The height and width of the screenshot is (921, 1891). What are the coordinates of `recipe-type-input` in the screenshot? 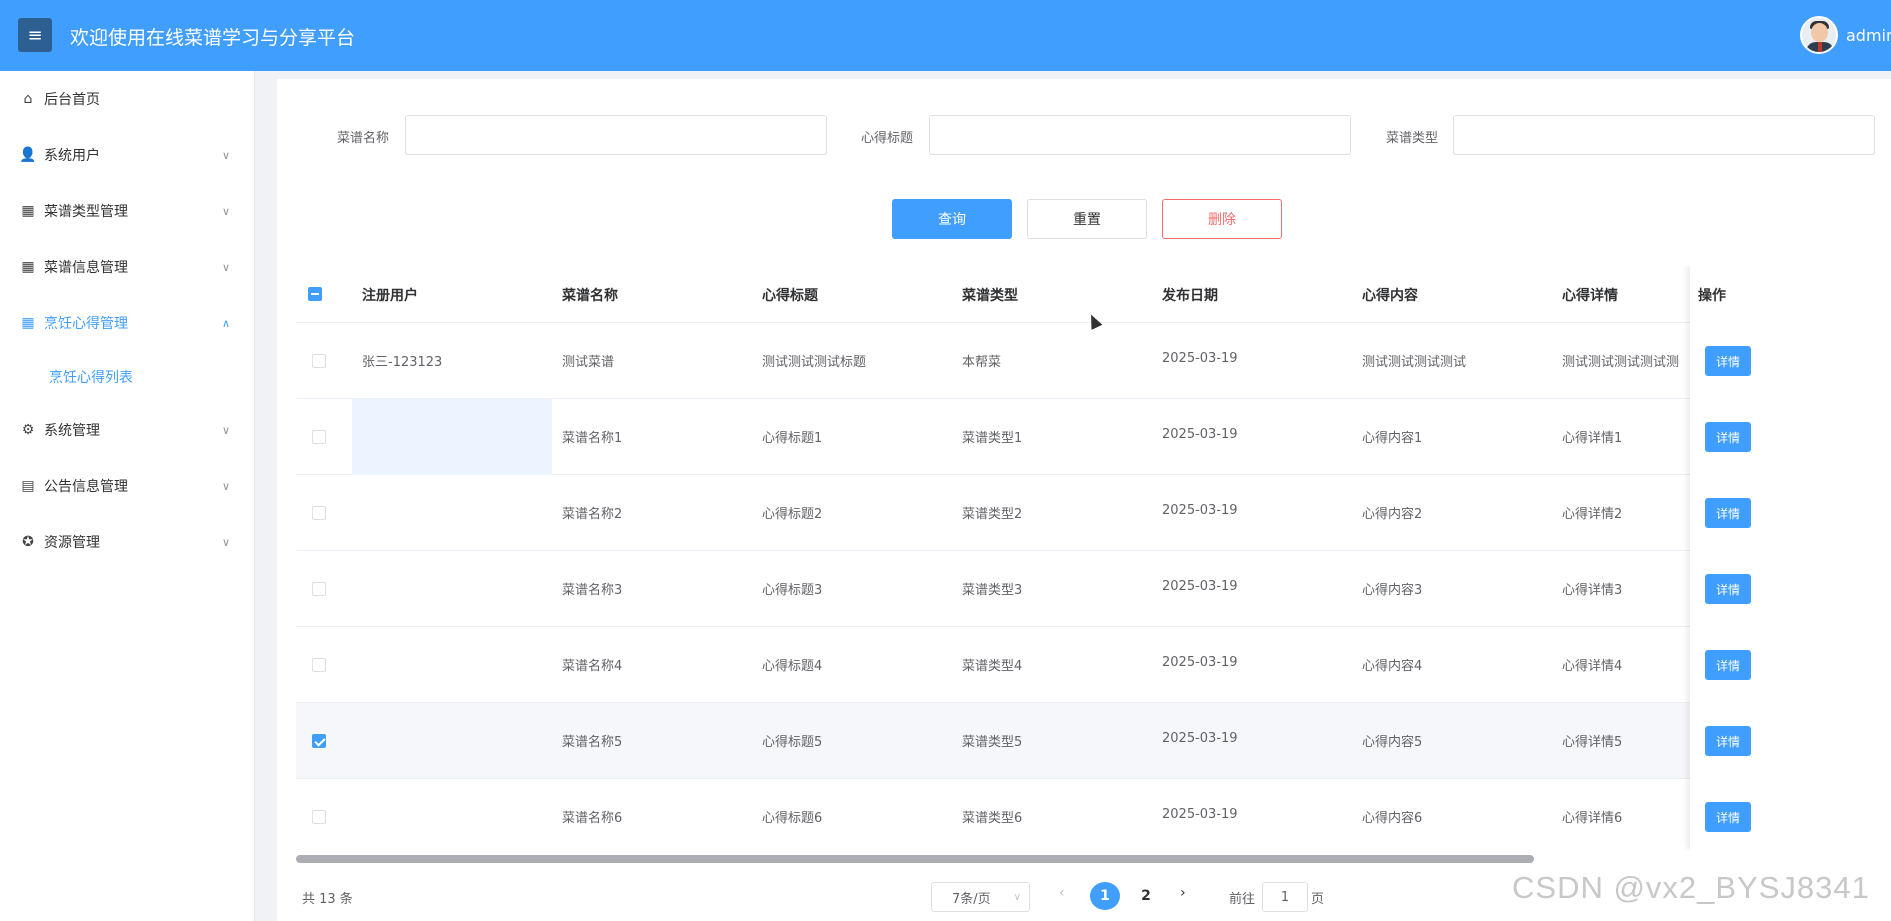 It's located at (1664, 135).